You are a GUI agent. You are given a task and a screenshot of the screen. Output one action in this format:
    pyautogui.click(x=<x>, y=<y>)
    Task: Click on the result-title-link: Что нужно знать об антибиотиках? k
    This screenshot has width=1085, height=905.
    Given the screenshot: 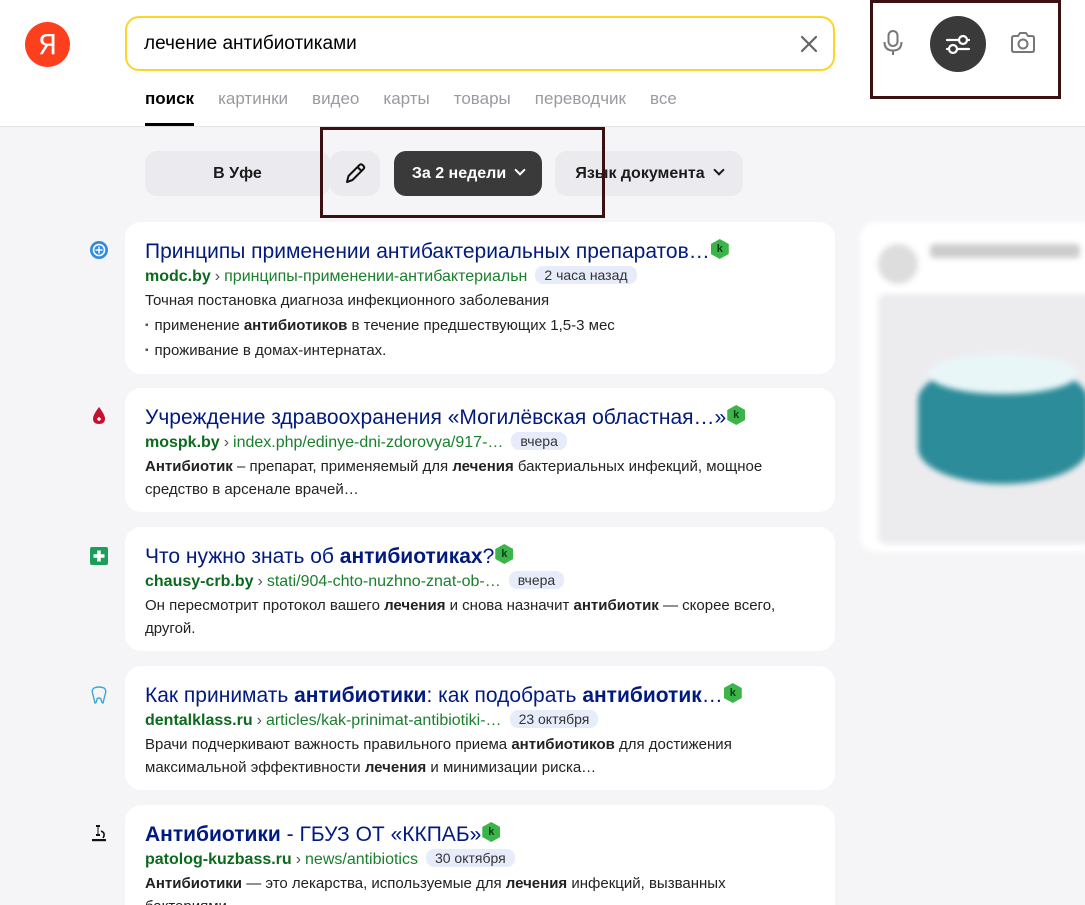 What is the action you would take?
    pyautogui.click(x=329, y=556)
    